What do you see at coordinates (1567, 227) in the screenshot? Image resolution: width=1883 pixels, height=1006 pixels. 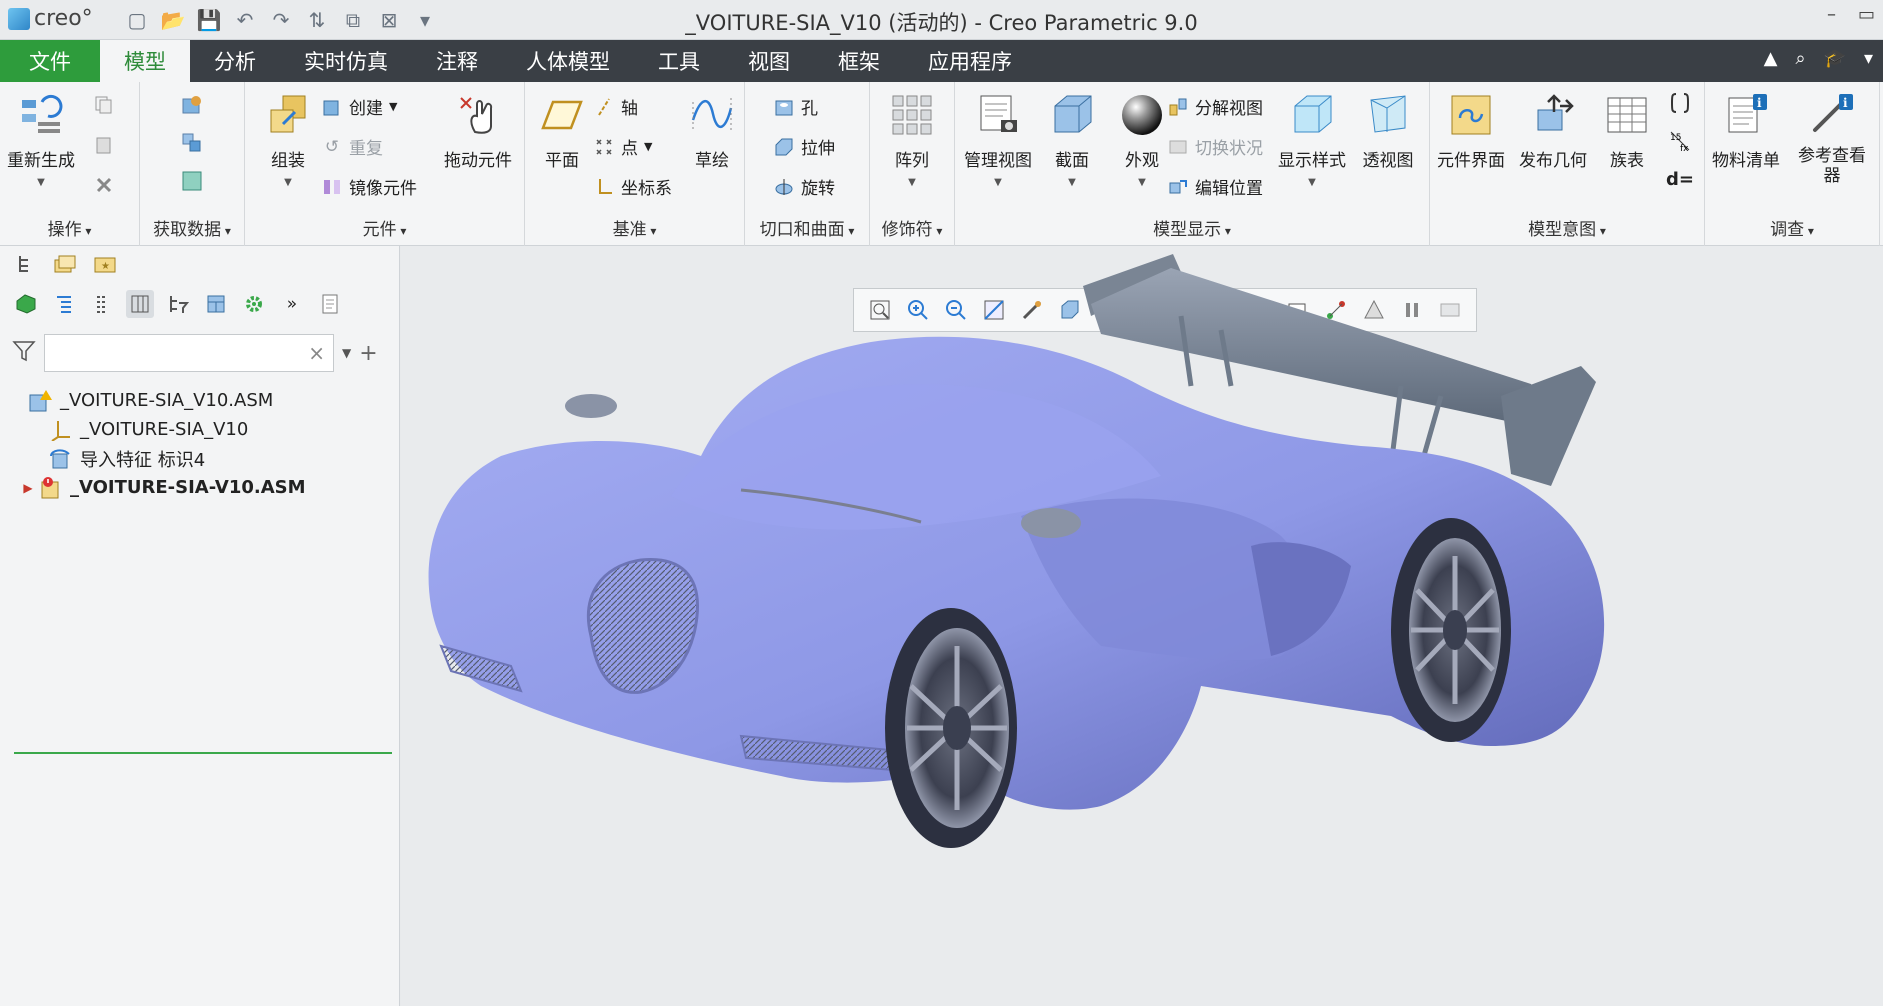 I see `model-intent-group-label: 模型意图 ▾` at bounding box center [1567, 227].